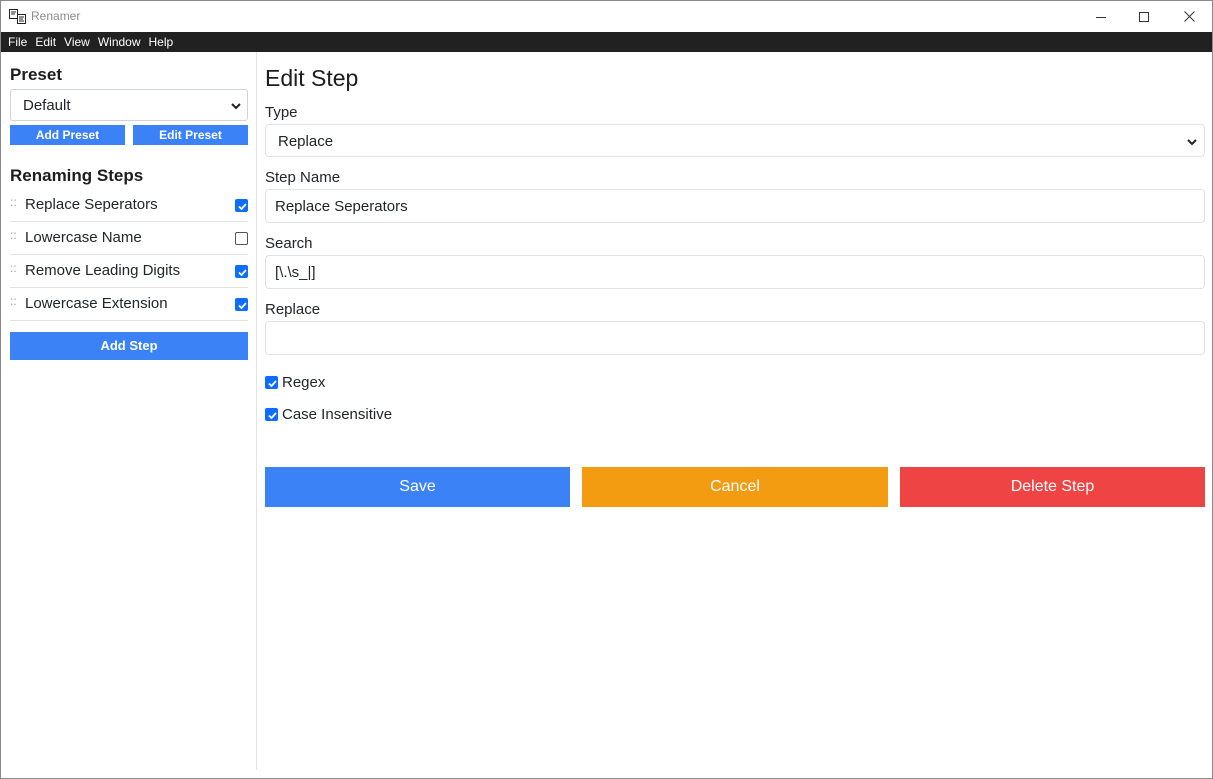 This screenshot has height=779, width=1213. I want to click on minimize-button, so click(1101, 16).